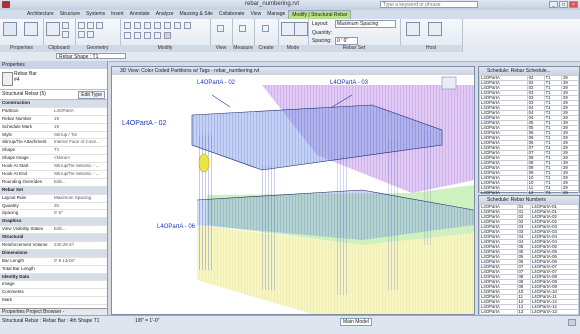 Image resolution: width=580 pixels, height=334 pixels. What do you see at coordinates (276, 14) in the screenshot?
I see `tab-manage: Manage` at bounding box center [276, 14].